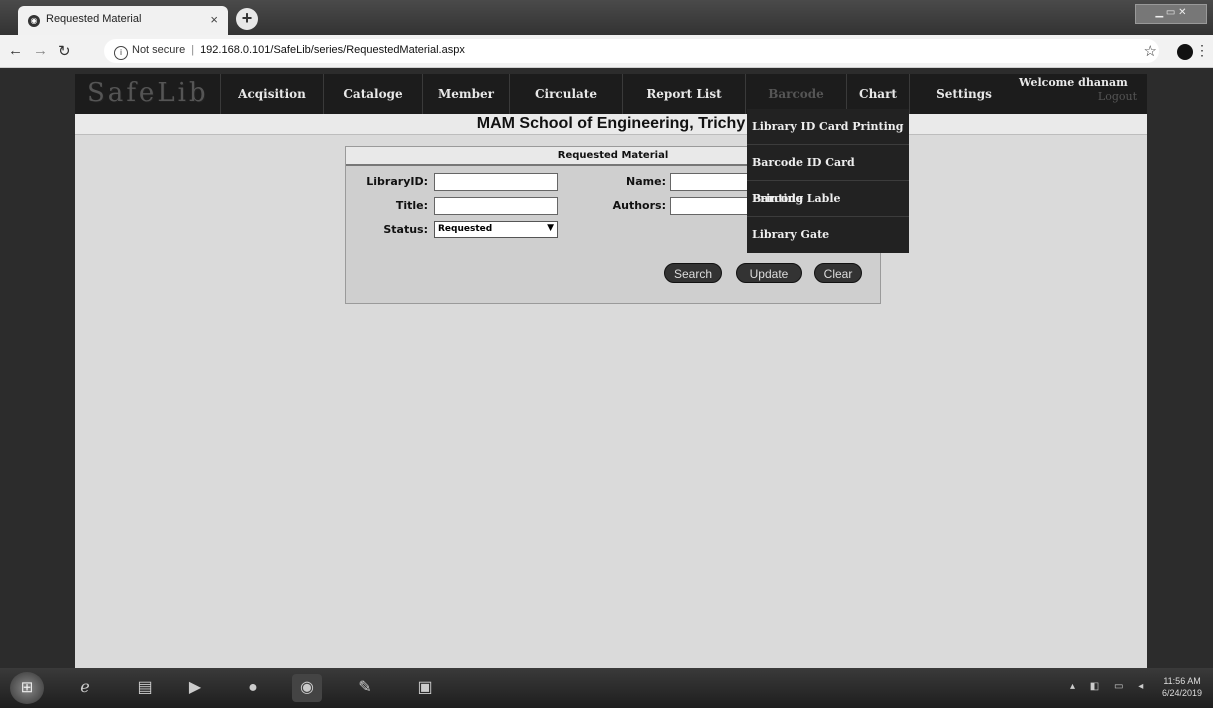 This screenshot has height=708, width=1213. What do you see at coordinates (405, 229) in the screenshot?
I see `status-label: Status:` at bounding box center [405, 229].